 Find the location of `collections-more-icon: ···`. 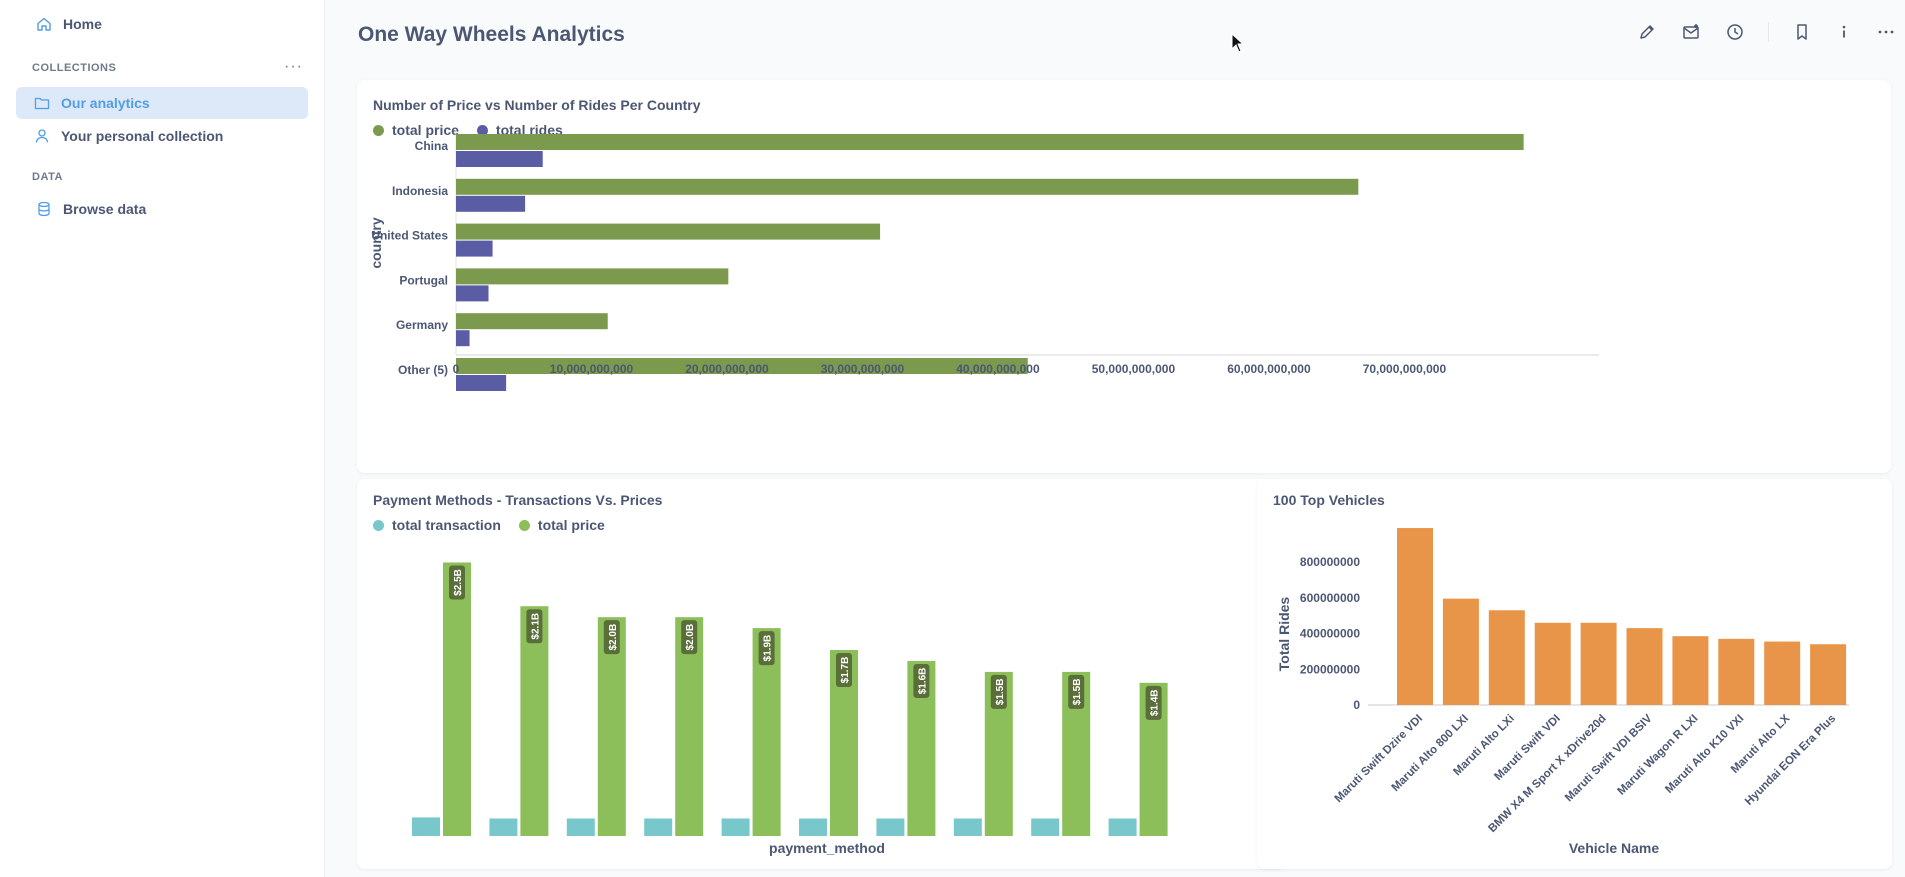

collections-more-icon: ··· is located at coordinates (293, 67).